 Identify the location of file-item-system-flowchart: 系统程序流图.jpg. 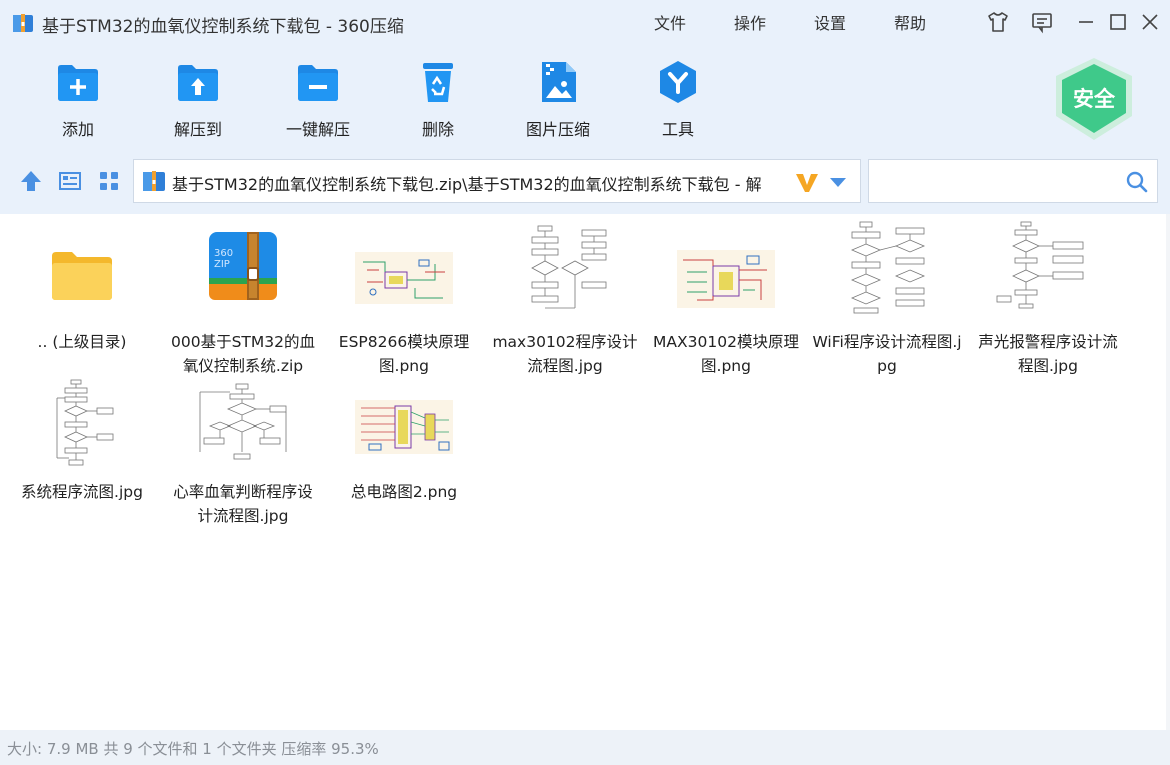
(82, 441).